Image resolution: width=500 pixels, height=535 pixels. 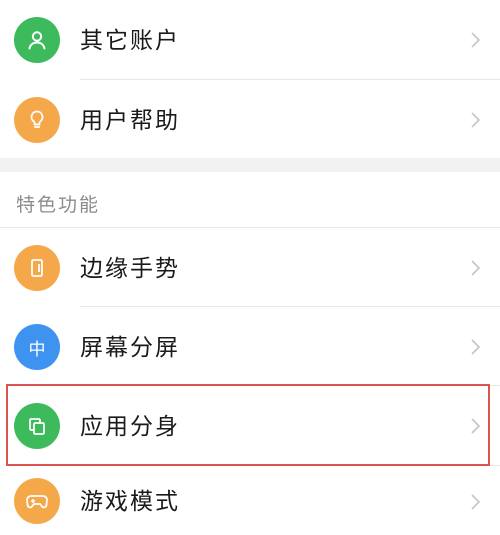 I want to click on gamepad-icon, so click(x=37, y=501).